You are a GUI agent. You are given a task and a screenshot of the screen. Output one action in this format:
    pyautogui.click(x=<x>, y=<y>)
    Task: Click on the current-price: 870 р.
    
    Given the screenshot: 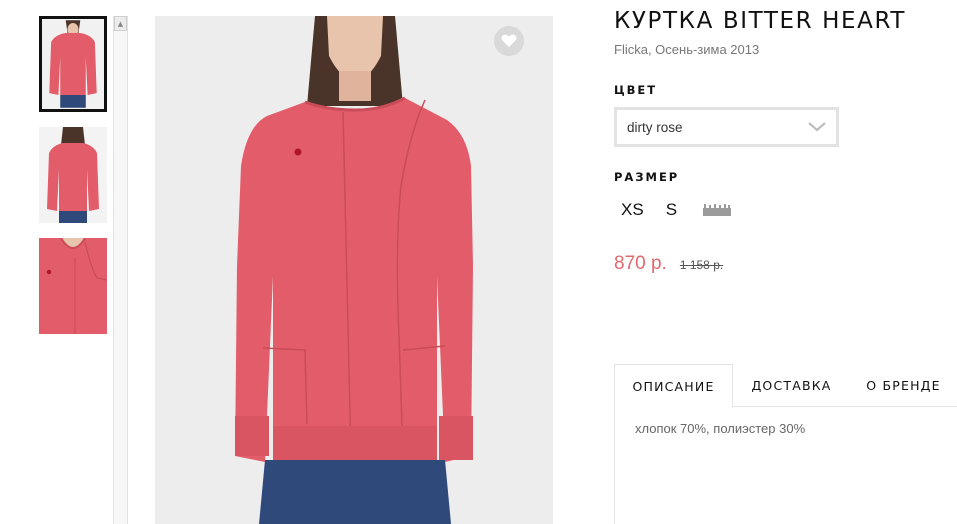 What is the action you would take?
    pyautogui.click(x=640, y=263)
    